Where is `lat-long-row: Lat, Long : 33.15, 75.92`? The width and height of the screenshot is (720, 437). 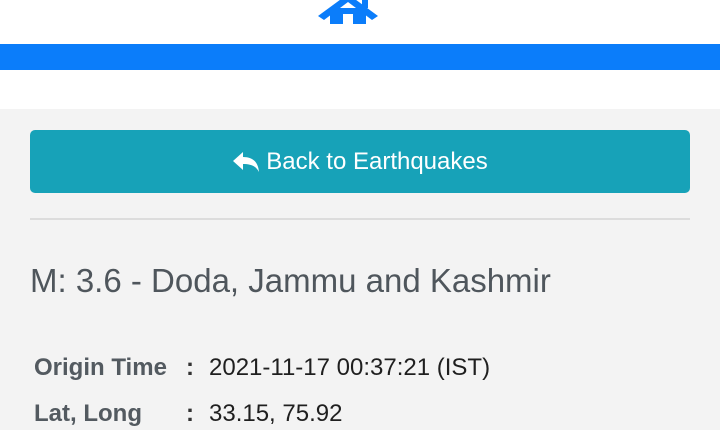
lat-long-row: Lat, Long : 33.15, 75.92 is located at coordinates (262, 414).